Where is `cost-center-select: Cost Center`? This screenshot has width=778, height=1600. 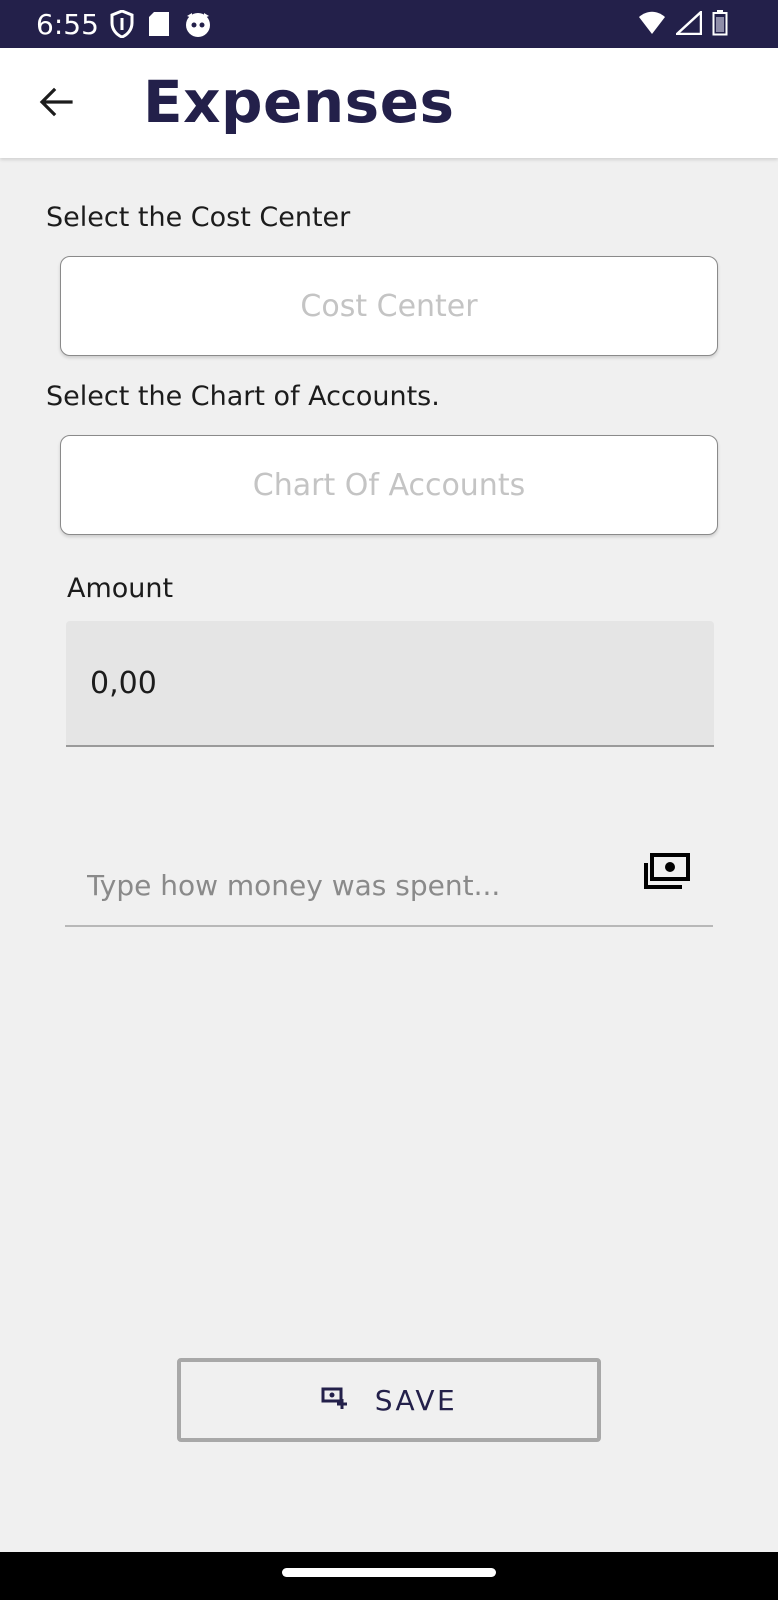
cost-center-select: Cost Center is located at coordinates (389, 306).